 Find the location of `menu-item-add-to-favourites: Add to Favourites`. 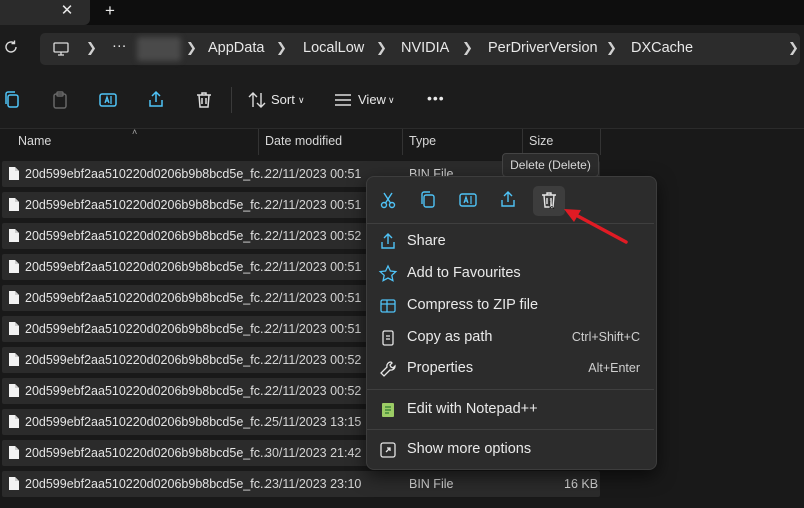

menu-item-add-to-favourites: Add to Favourites is located at coordinates (512, 274).